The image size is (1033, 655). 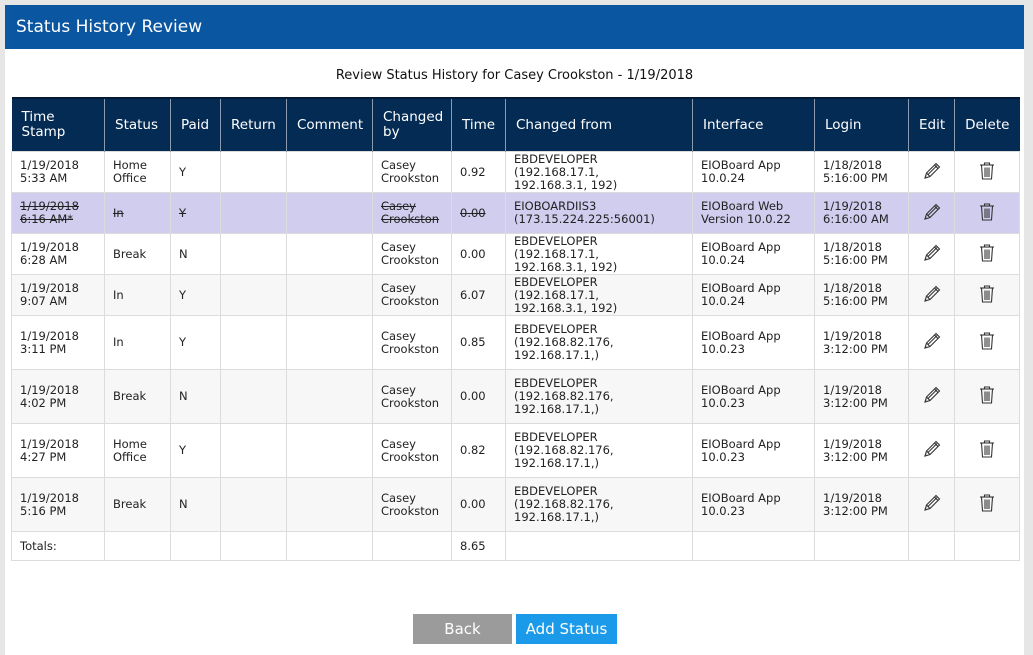 What do you see at coordinates (861, 124) in the screenshot?
I see `col-login: Login` at bounding box center [861, 124].